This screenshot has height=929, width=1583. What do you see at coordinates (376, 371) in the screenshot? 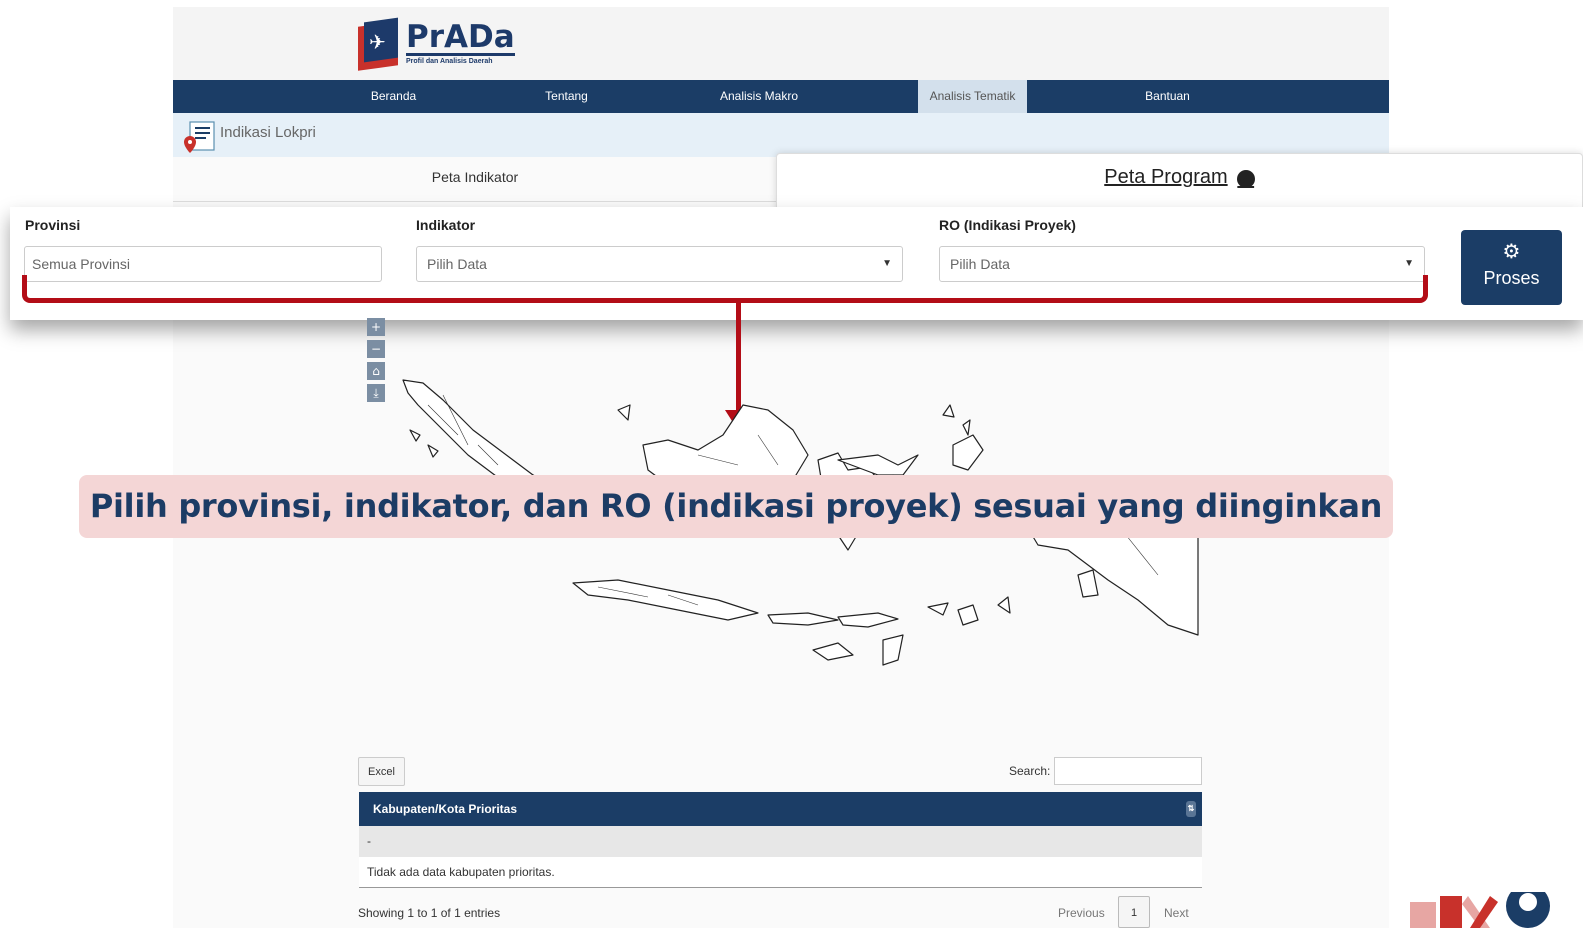
I see `home-icon: ⌂` at bounding box center [376, 371].